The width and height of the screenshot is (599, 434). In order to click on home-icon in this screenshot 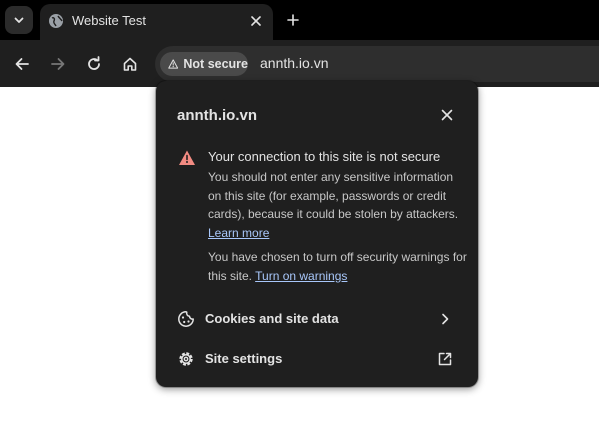, I will do `click(130, 64)`.